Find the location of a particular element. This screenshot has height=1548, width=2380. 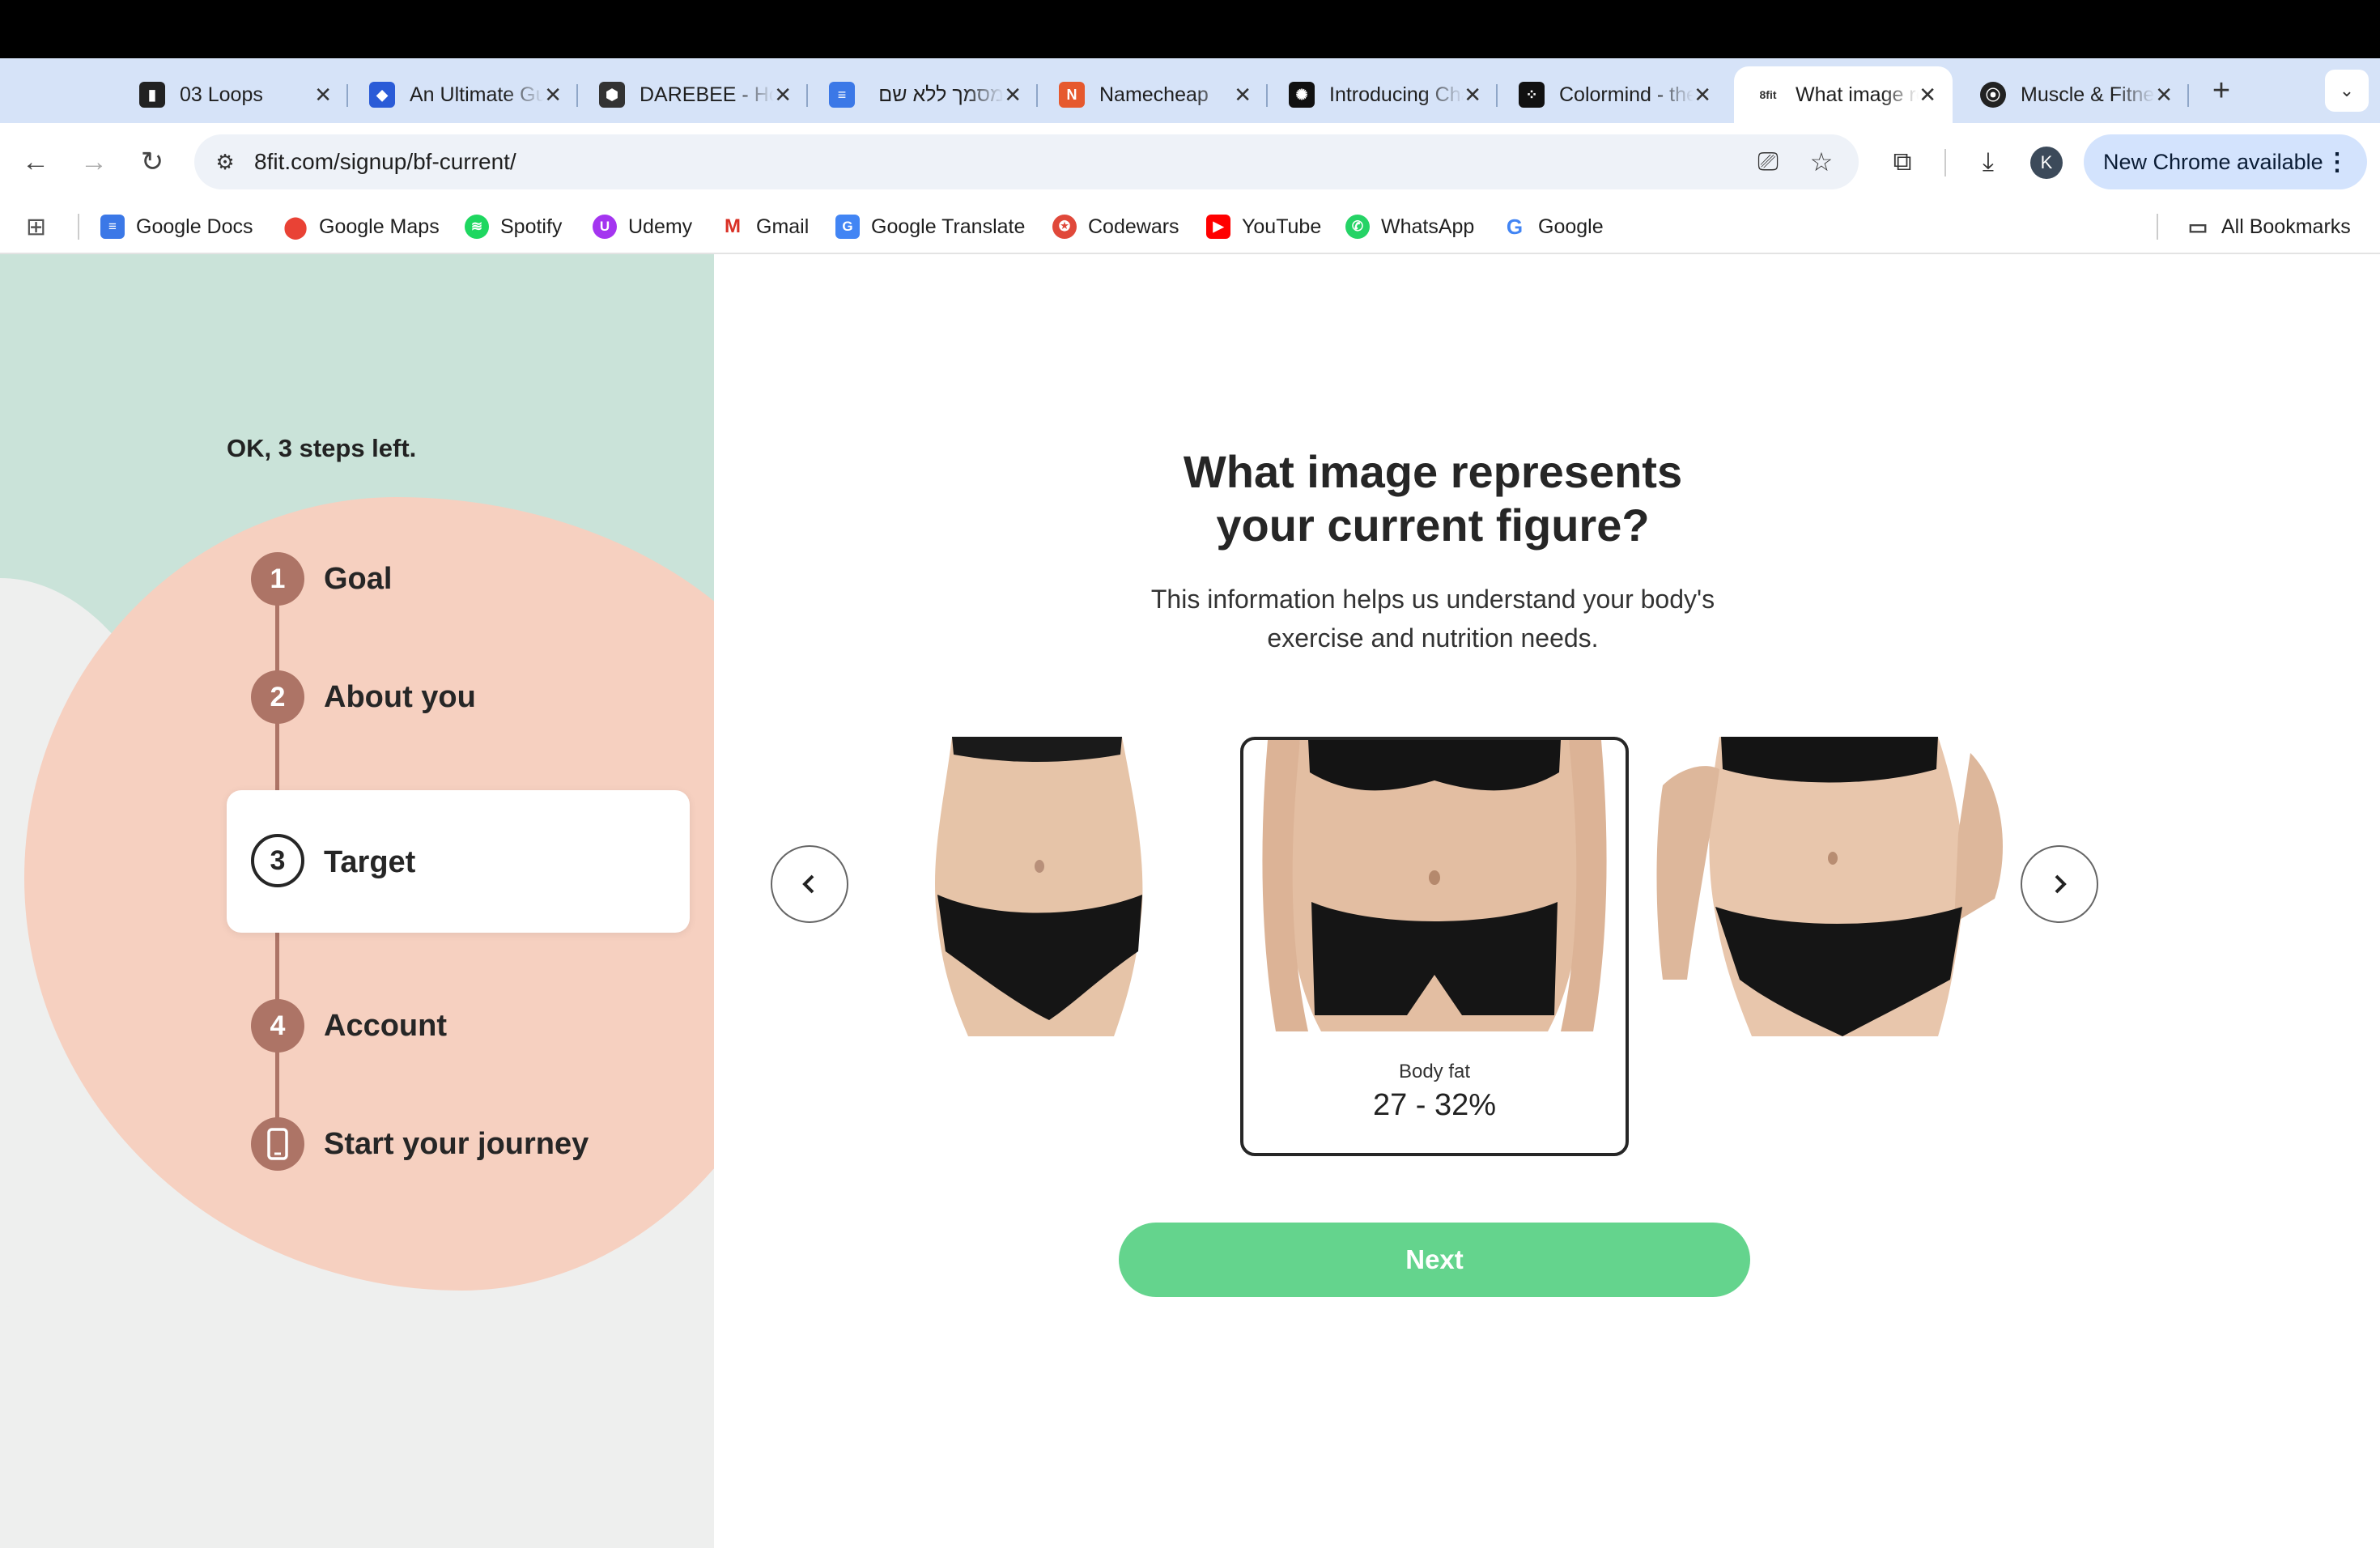

bookmark-label: Google is located at coordinates (1571, 226).